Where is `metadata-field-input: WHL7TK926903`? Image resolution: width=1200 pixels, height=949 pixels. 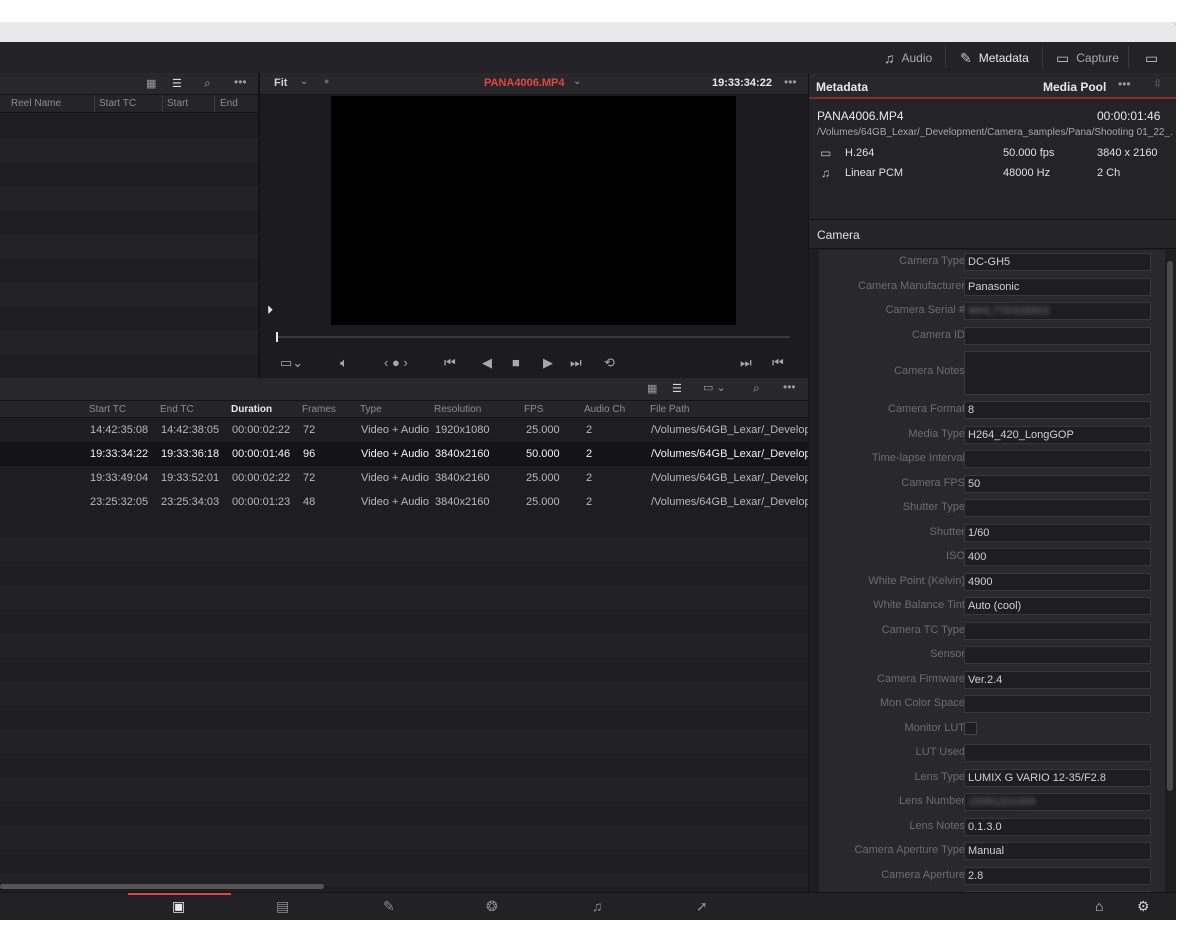
metadata-field-input: WHL7TK926903 is located at coordinates (1057, 311).